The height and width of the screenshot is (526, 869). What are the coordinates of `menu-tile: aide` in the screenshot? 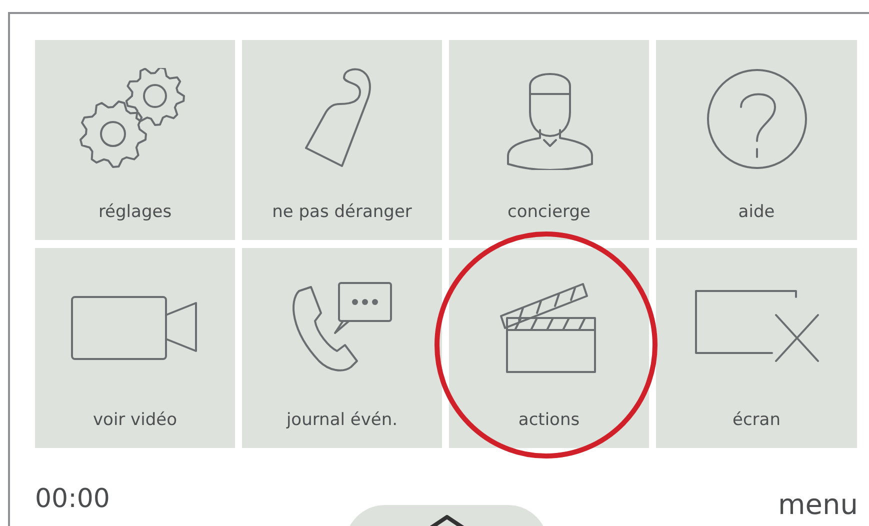 It's located at (756, 140).